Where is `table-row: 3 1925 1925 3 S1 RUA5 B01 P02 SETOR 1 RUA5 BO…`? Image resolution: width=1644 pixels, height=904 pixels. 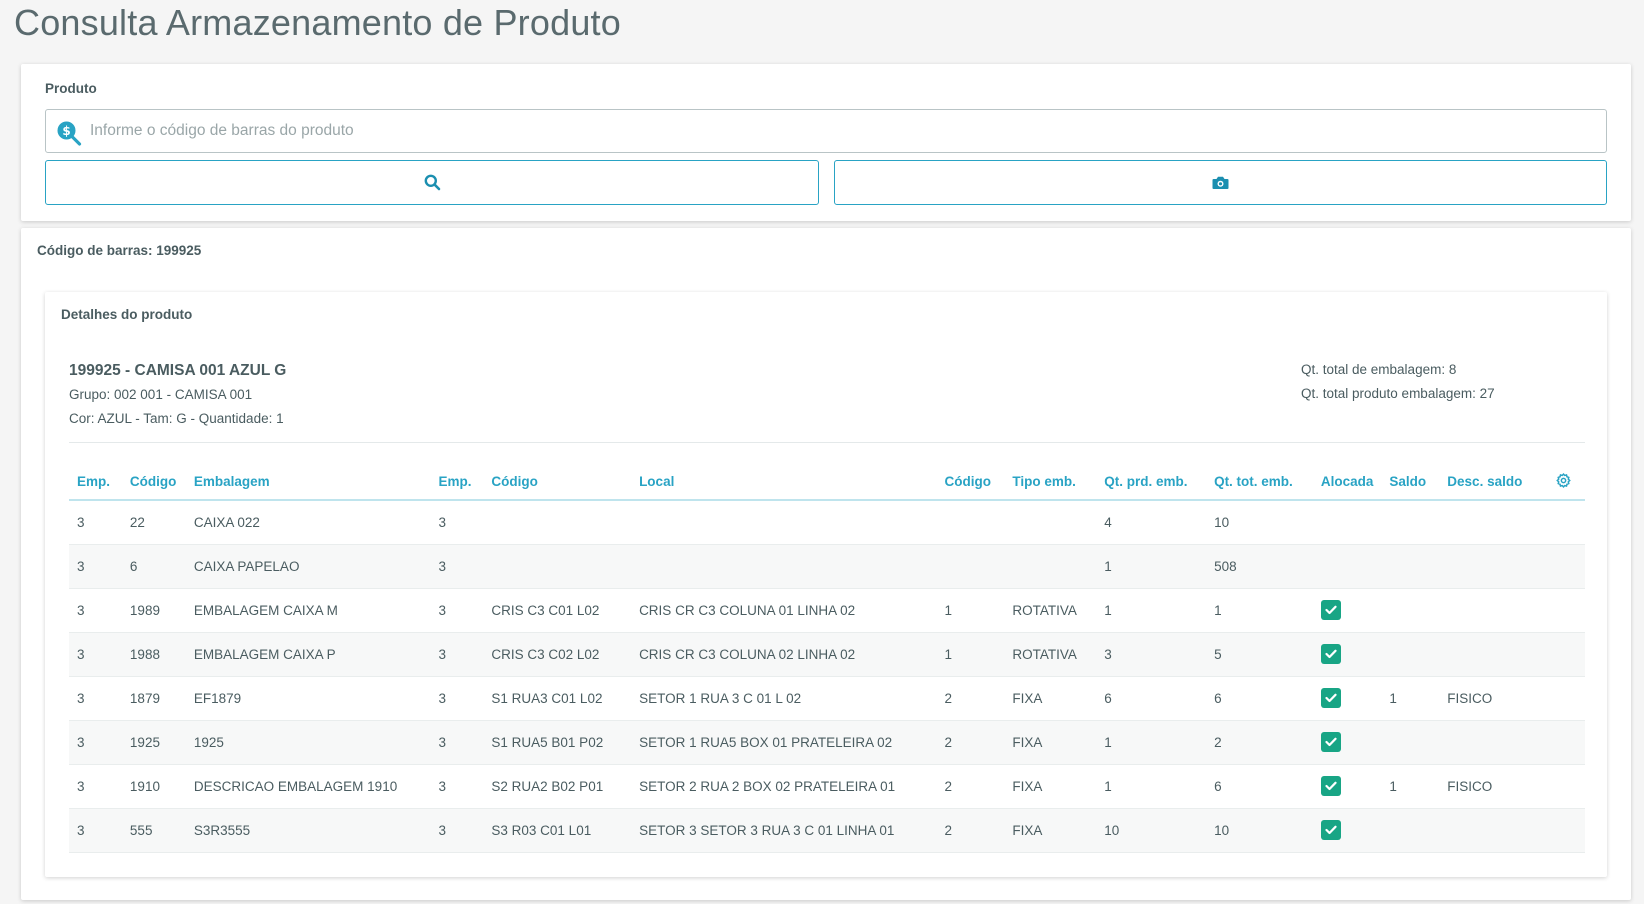 table-row: 3 1925 1925 3 S1 RUA5 B01 P02 SETOR 1 RUA5 BO… is located at coordinates (827, 742).